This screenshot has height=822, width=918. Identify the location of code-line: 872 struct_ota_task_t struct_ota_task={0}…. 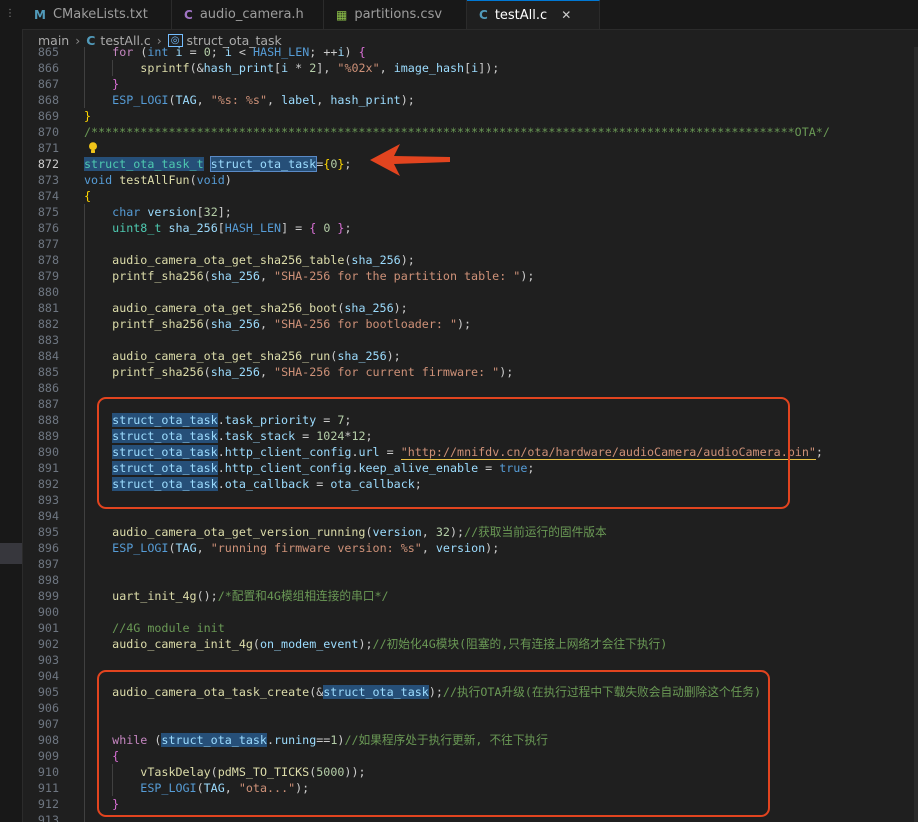
(470, 164).